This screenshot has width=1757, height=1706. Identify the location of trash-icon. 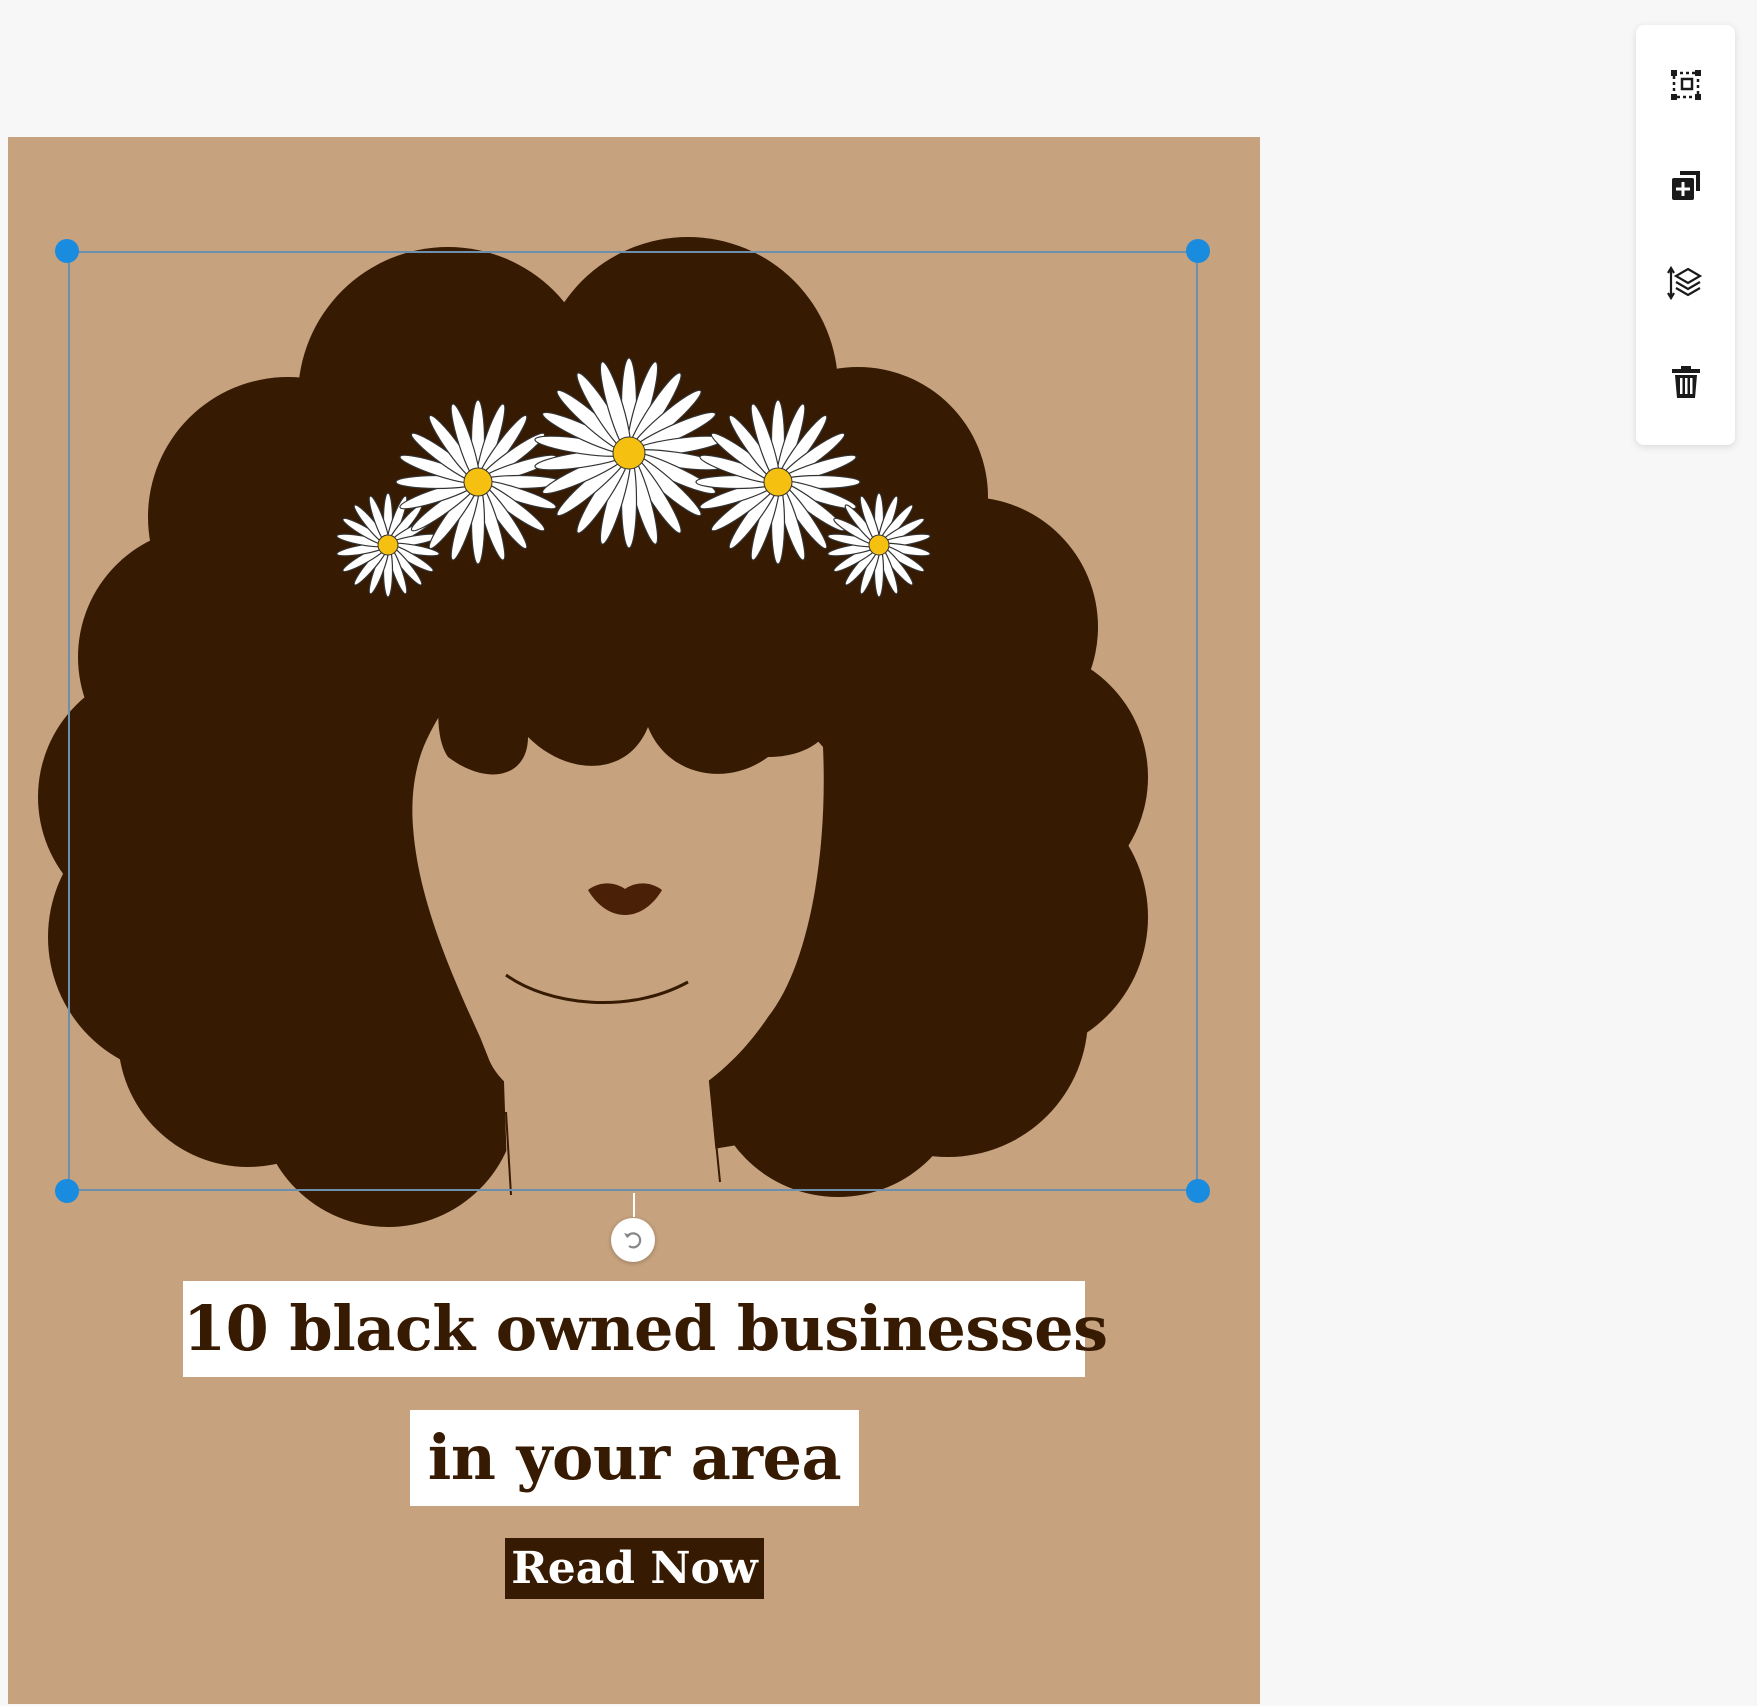
(1686, 382).